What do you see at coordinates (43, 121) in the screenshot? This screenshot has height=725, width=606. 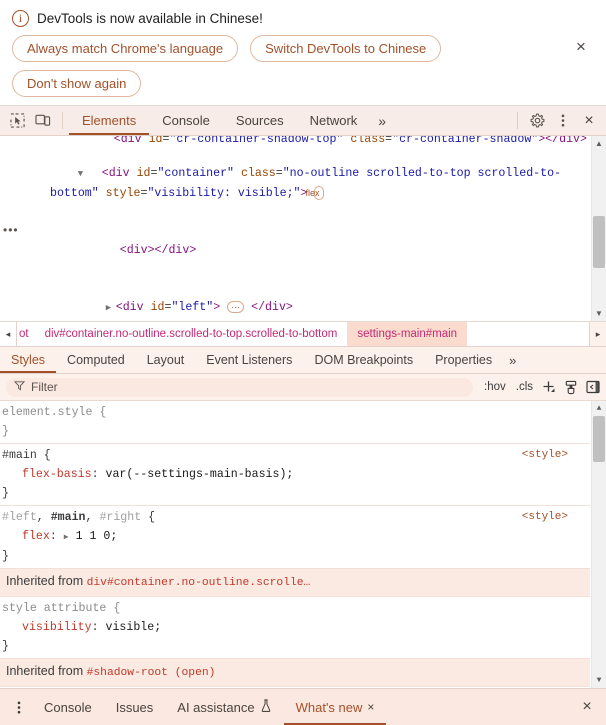 I see `device-toolbar-icon` at bounding box center [43, 121].